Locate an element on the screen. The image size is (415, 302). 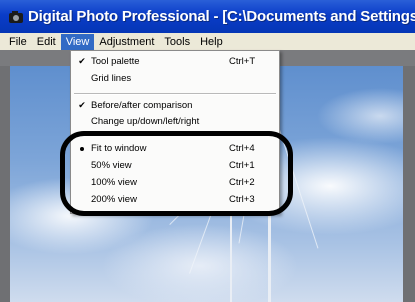
menu-item-change-direction: Change up/down/left/right is located at coordinates (175, 121).